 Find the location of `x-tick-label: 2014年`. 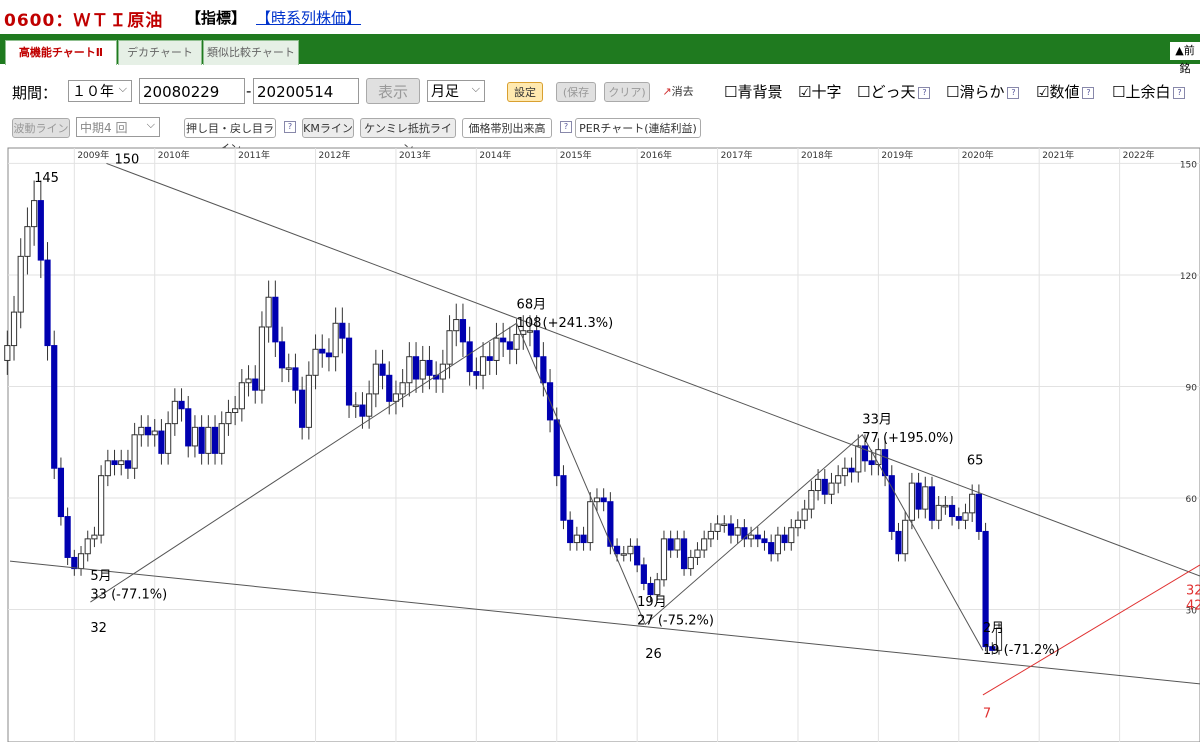

x-tick-label: 2014年 is located at coordinates (495, 155).